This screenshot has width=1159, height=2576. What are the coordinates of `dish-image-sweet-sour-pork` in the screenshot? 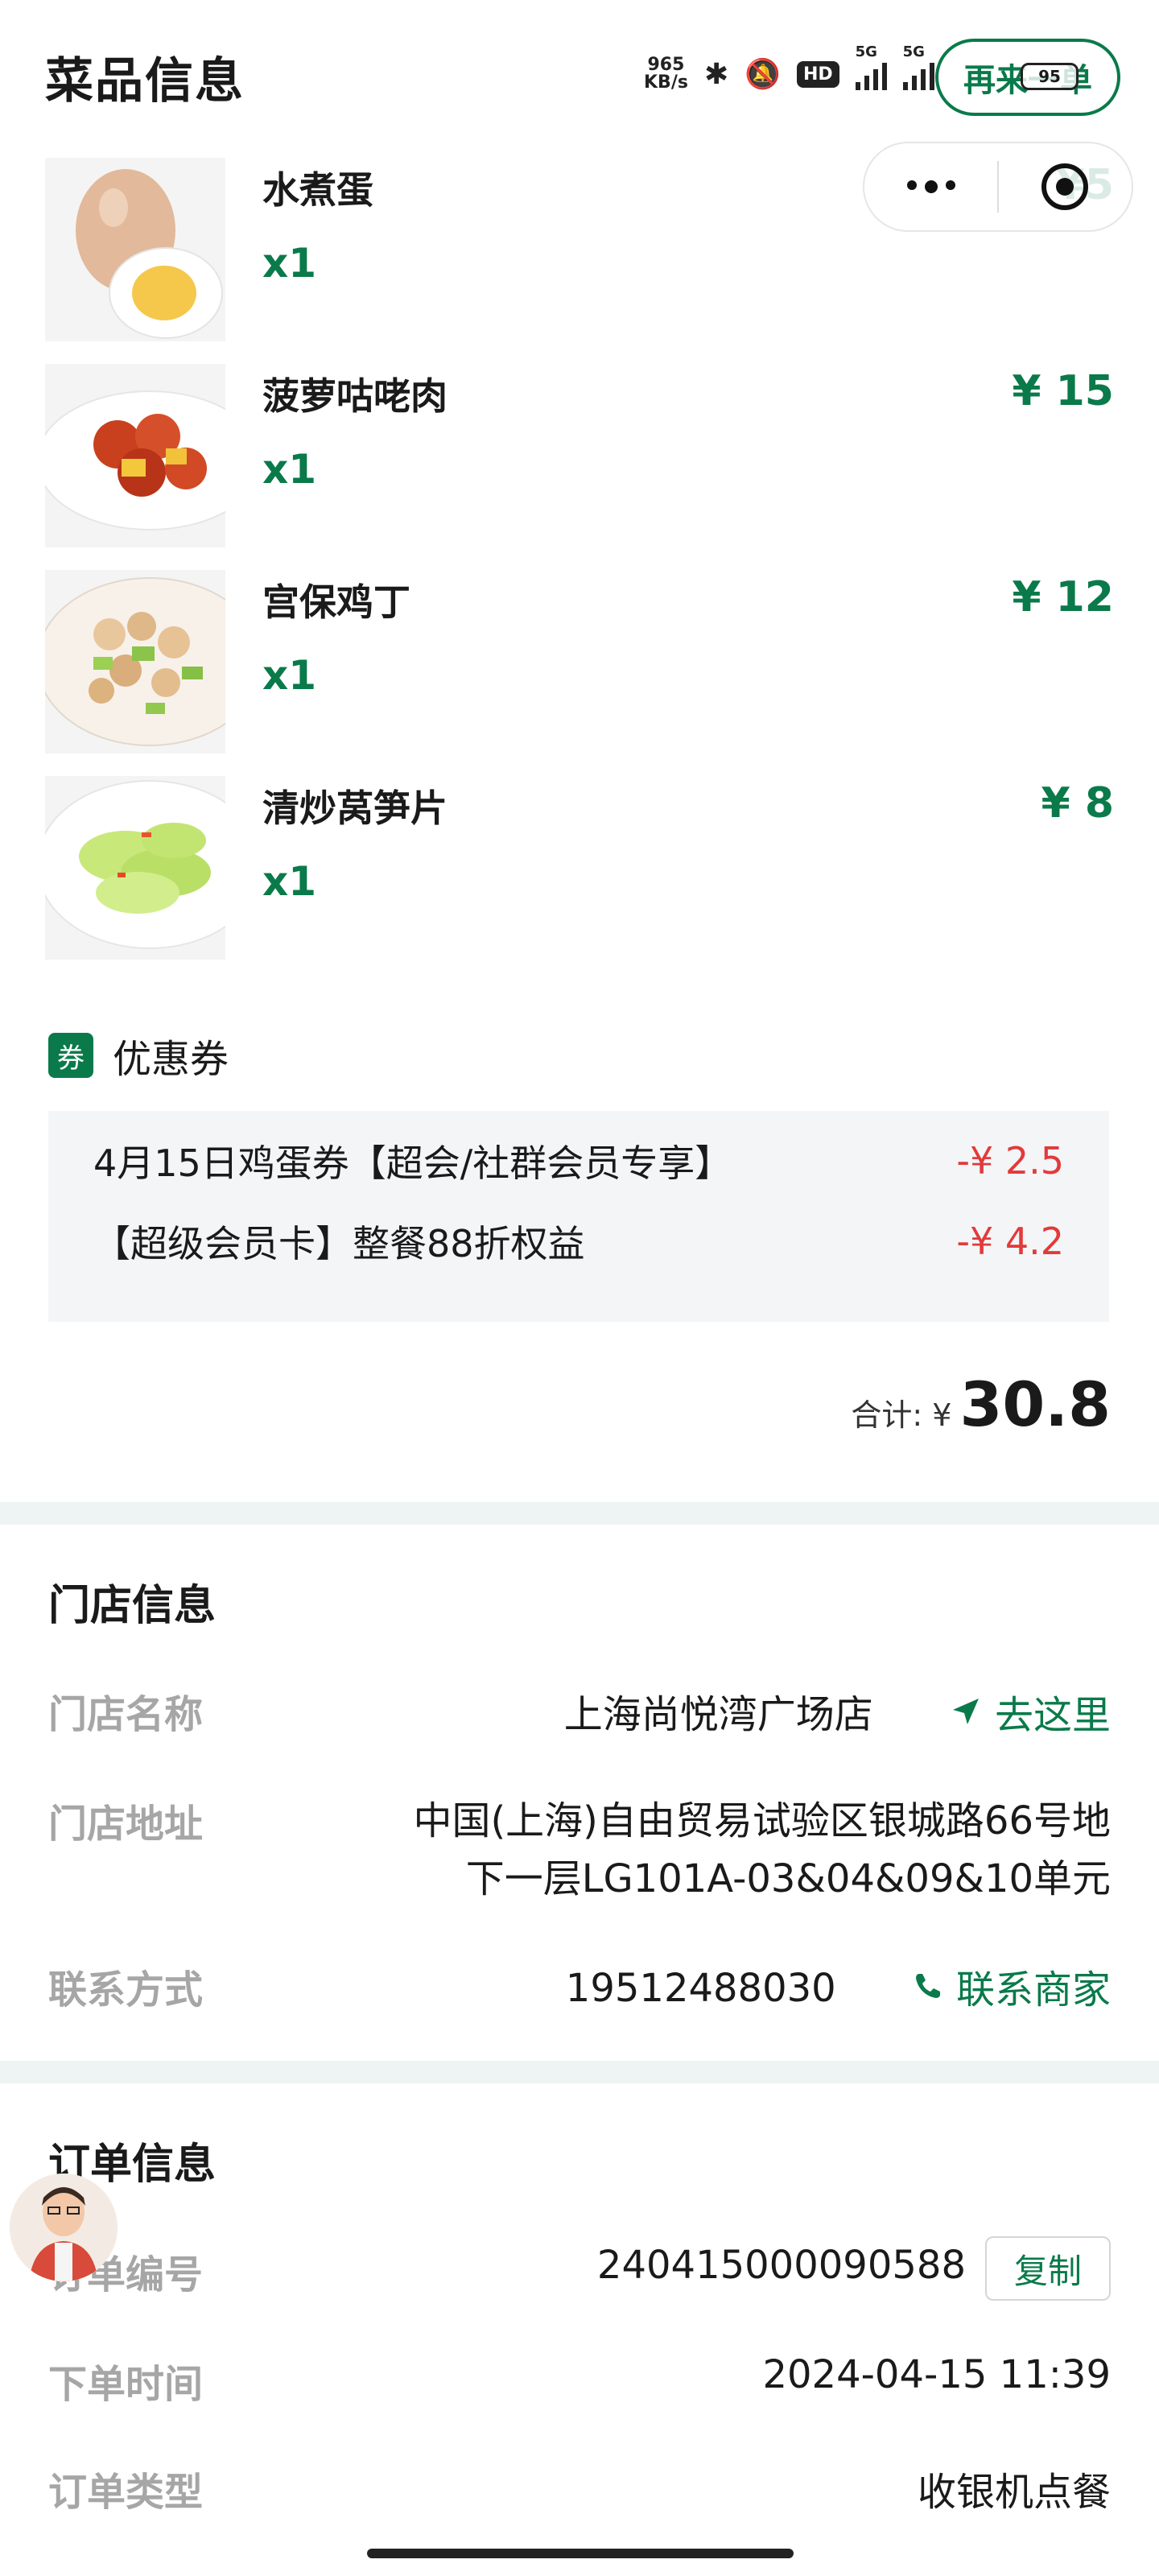 It's located at (135, 455).